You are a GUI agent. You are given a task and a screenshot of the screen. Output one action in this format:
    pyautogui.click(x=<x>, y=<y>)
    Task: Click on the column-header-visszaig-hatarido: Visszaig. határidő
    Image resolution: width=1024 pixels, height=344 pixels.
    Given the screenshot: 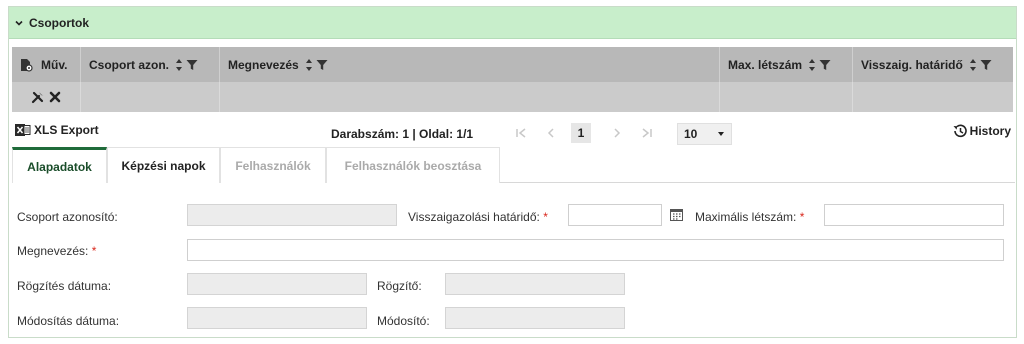 What is the action you would take?
    pyautogui.click(x=933, y=64)
    